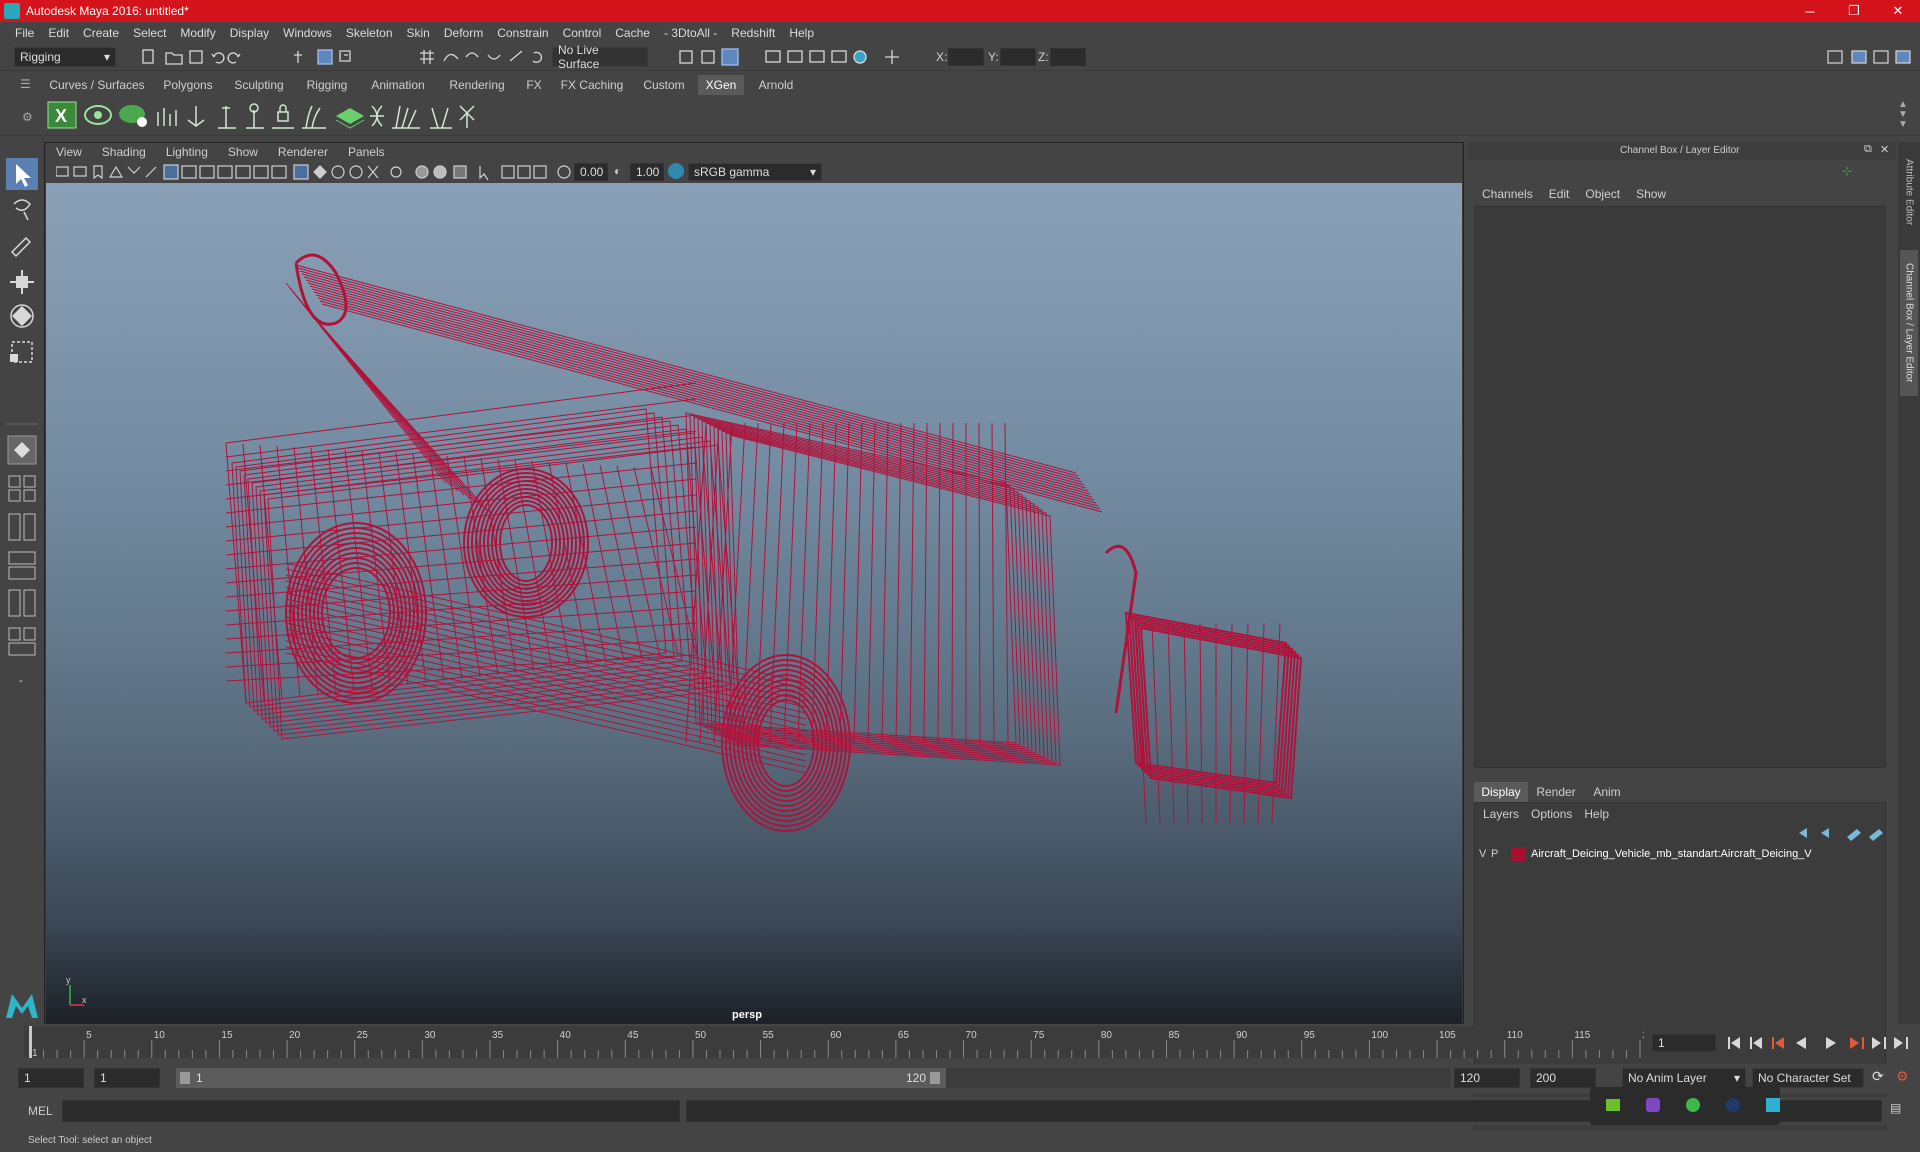 The width and height of the screenshot is (1920, 1152). Describe the element at coordinates (1556, 792) in the screenshot. I see `layer-tab-render: Render` at that location.